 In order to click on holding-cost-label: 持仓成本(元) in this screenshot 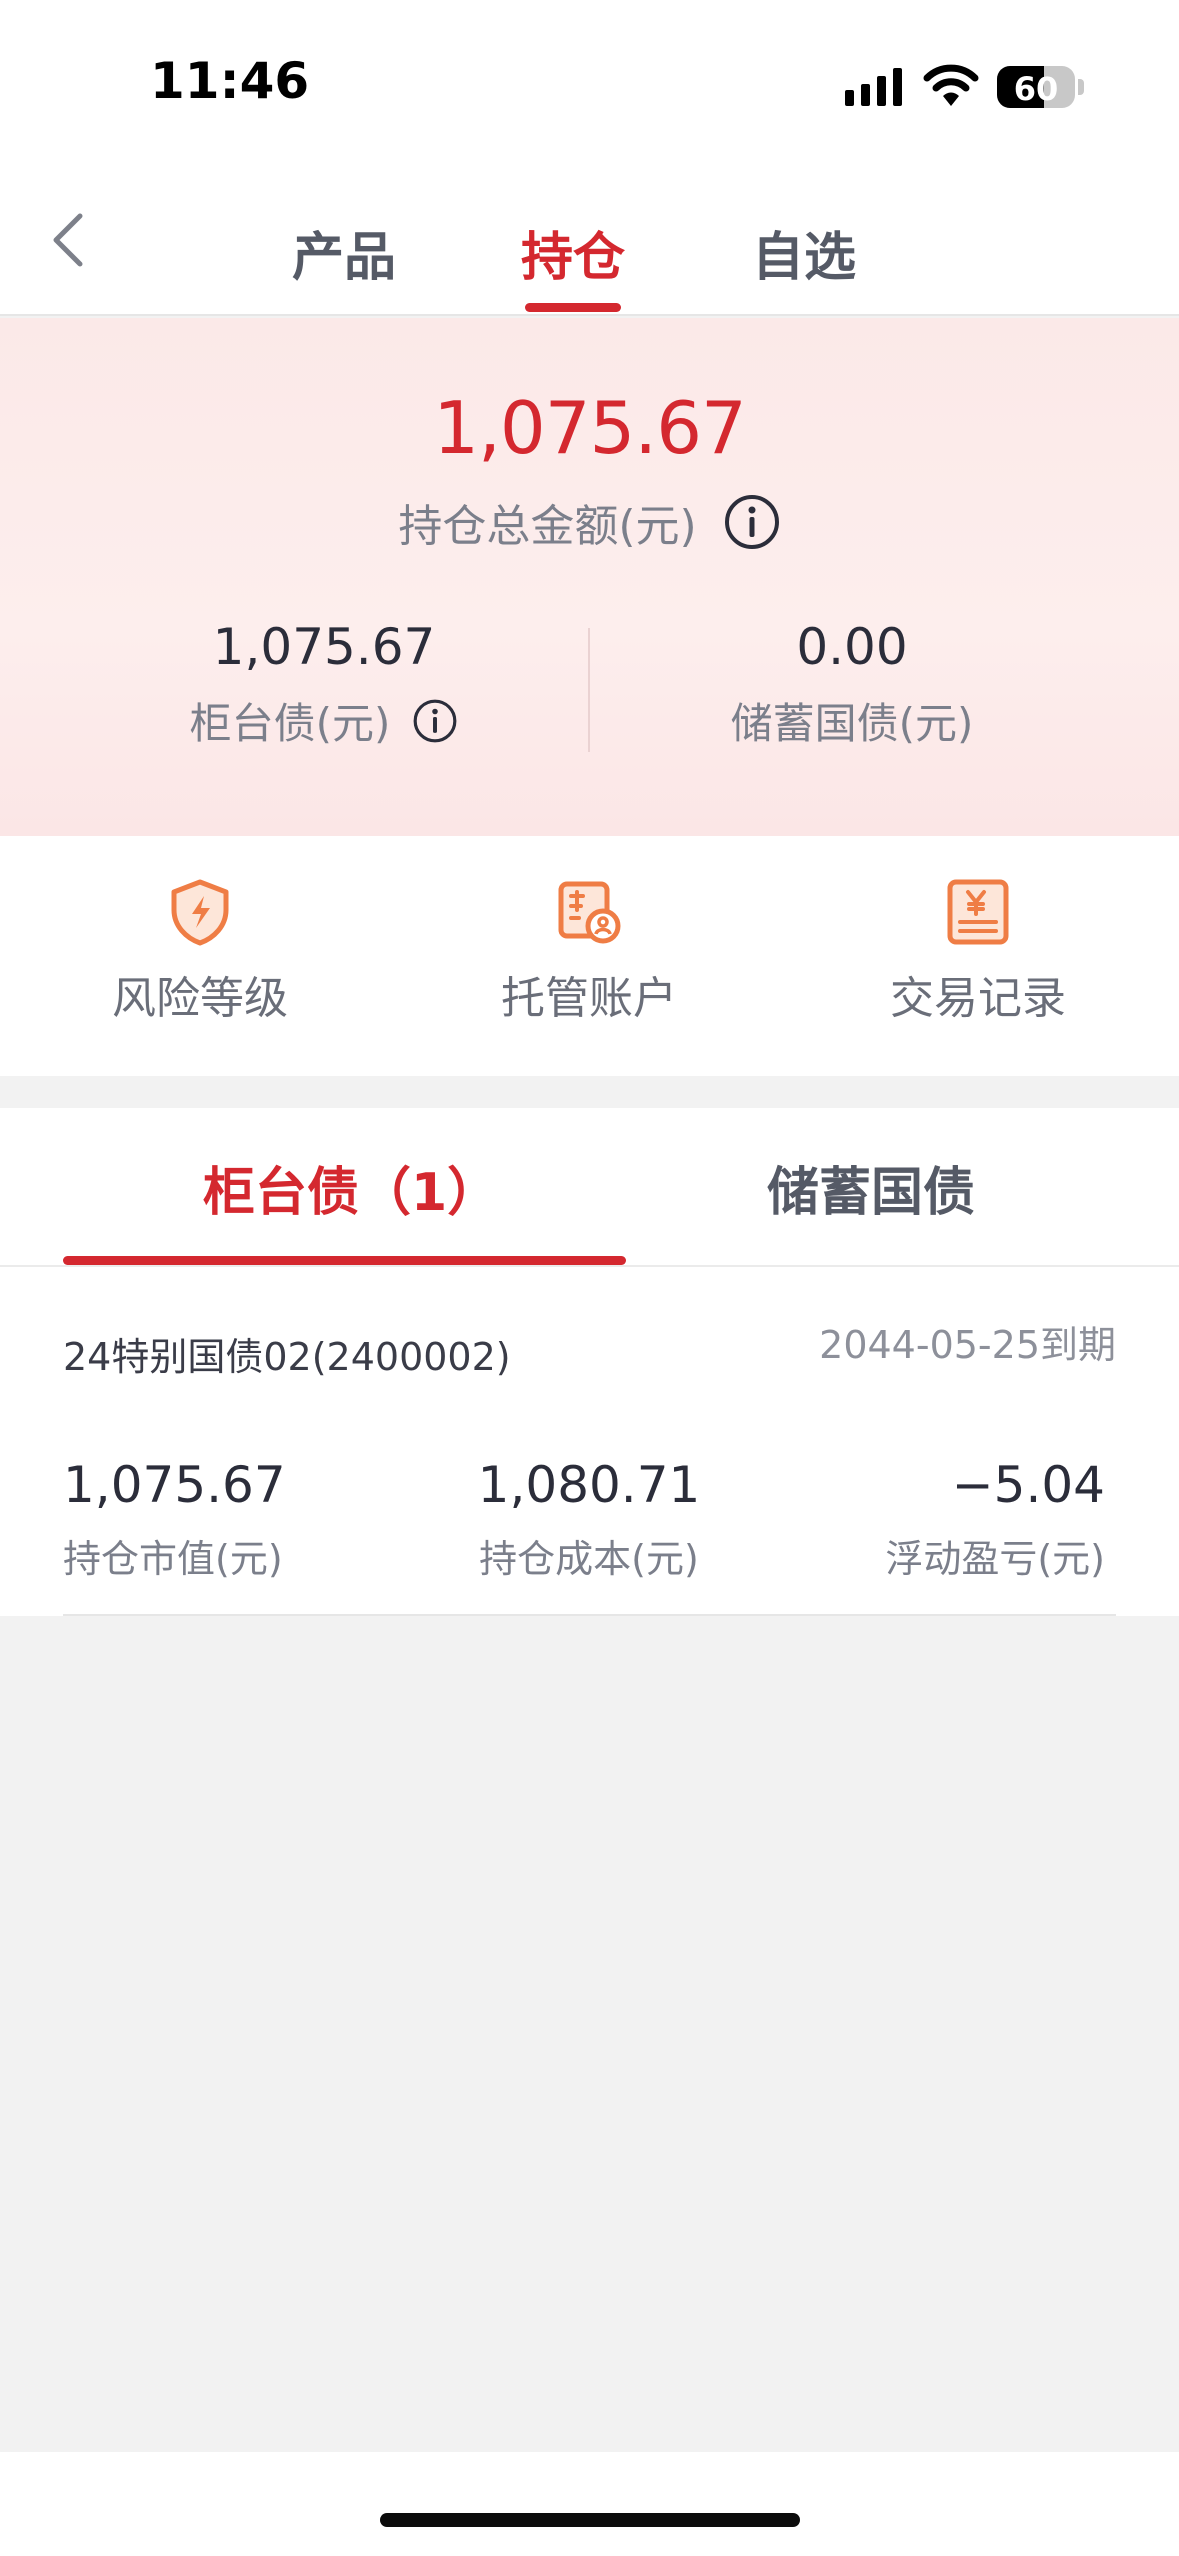, I will do `click(589, 1559)`.